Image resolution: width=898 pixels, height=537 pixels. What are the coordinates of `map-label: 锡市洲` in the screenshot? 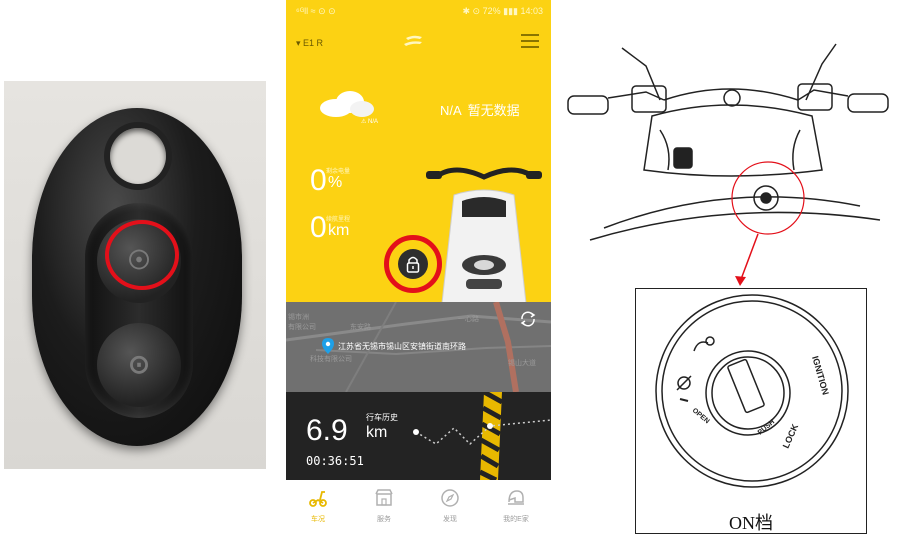 It's located at (298, 317).